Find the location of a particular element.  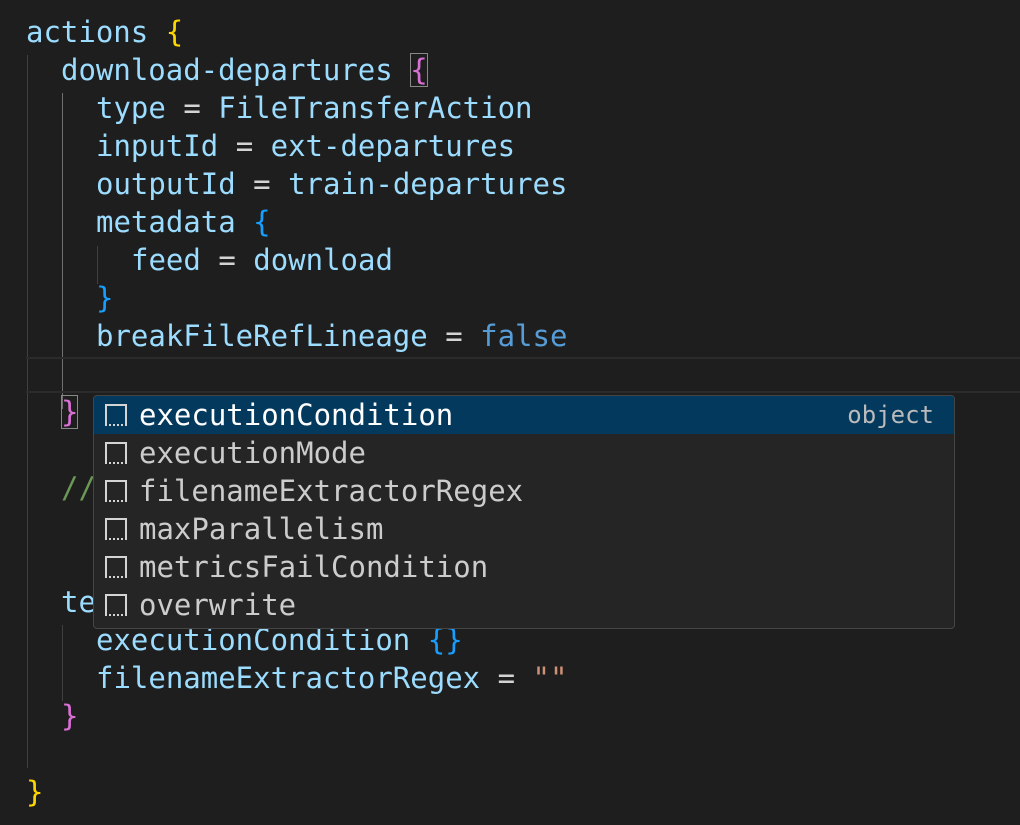

token-comment: // is located at coordinates (78, 488).